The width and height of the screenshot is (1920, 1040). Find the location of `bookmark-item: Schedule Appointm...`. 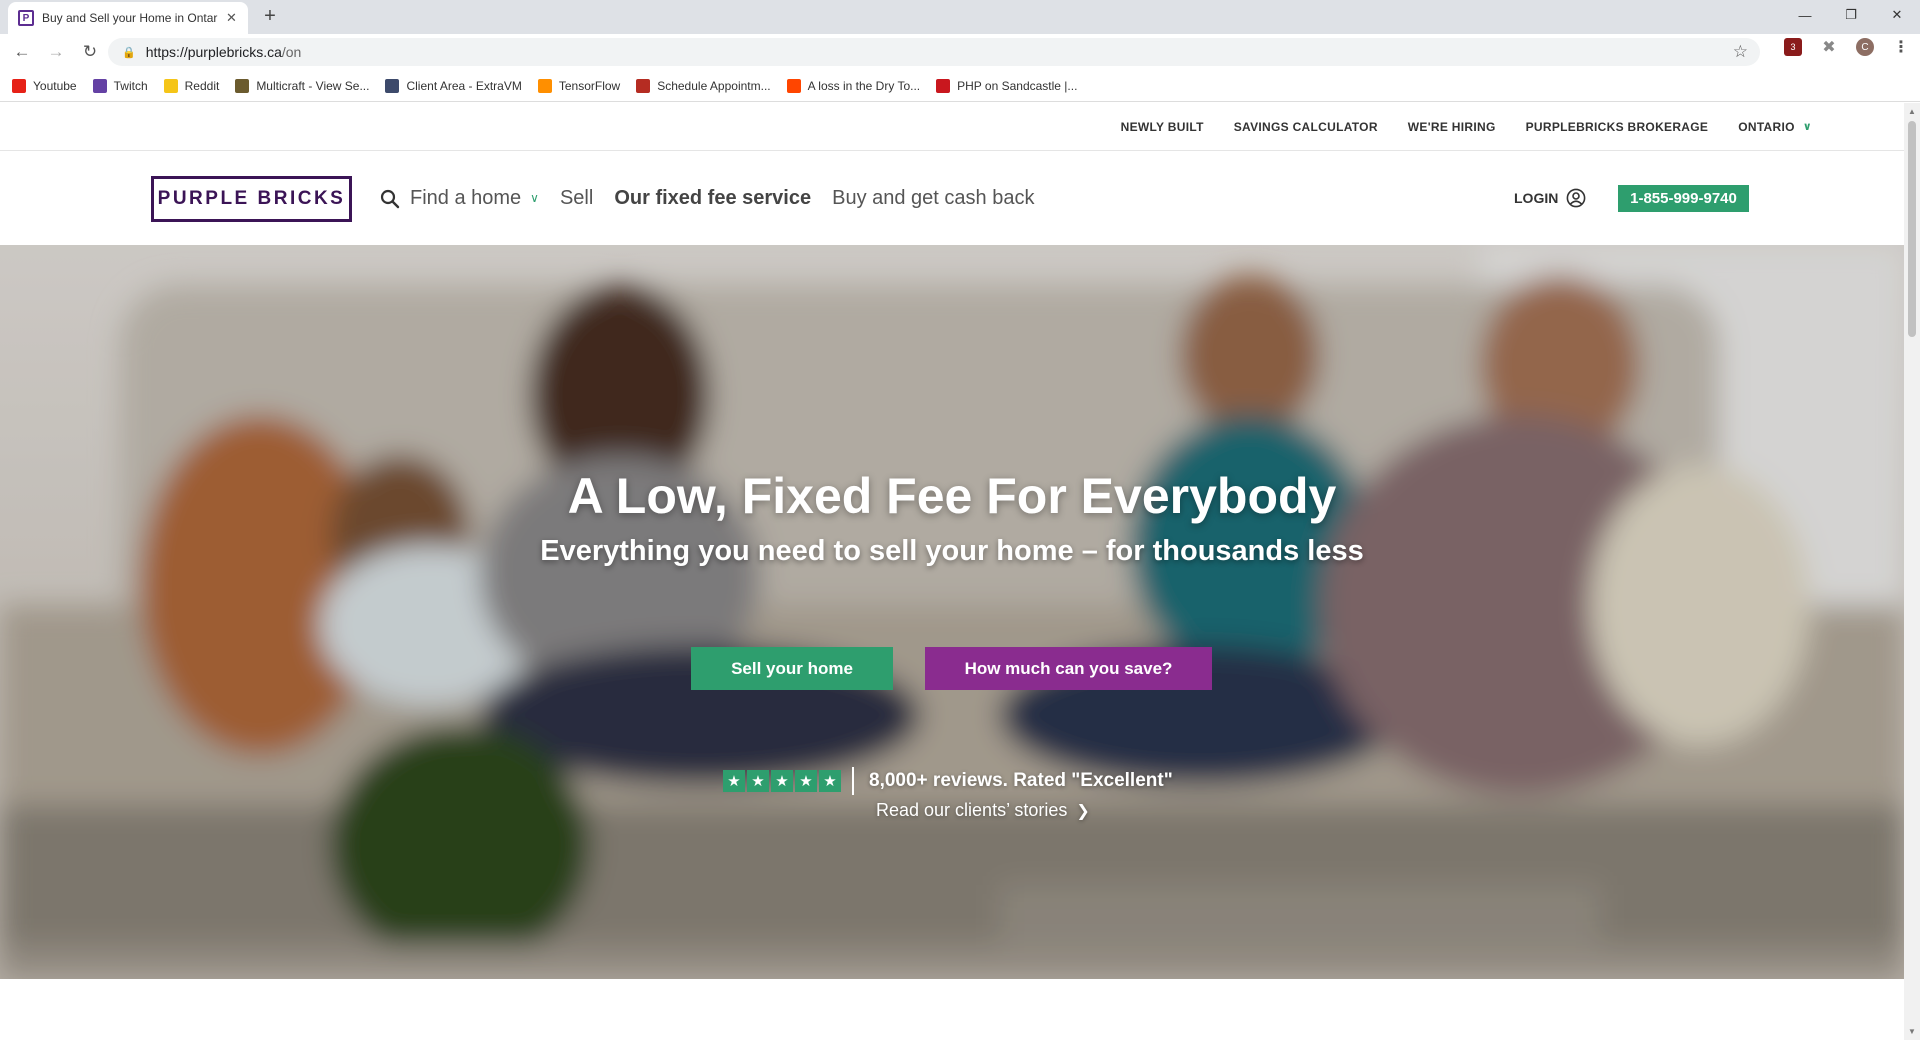

bookmark-item: Schedule Appointm... is located at coordinates (703, 85).